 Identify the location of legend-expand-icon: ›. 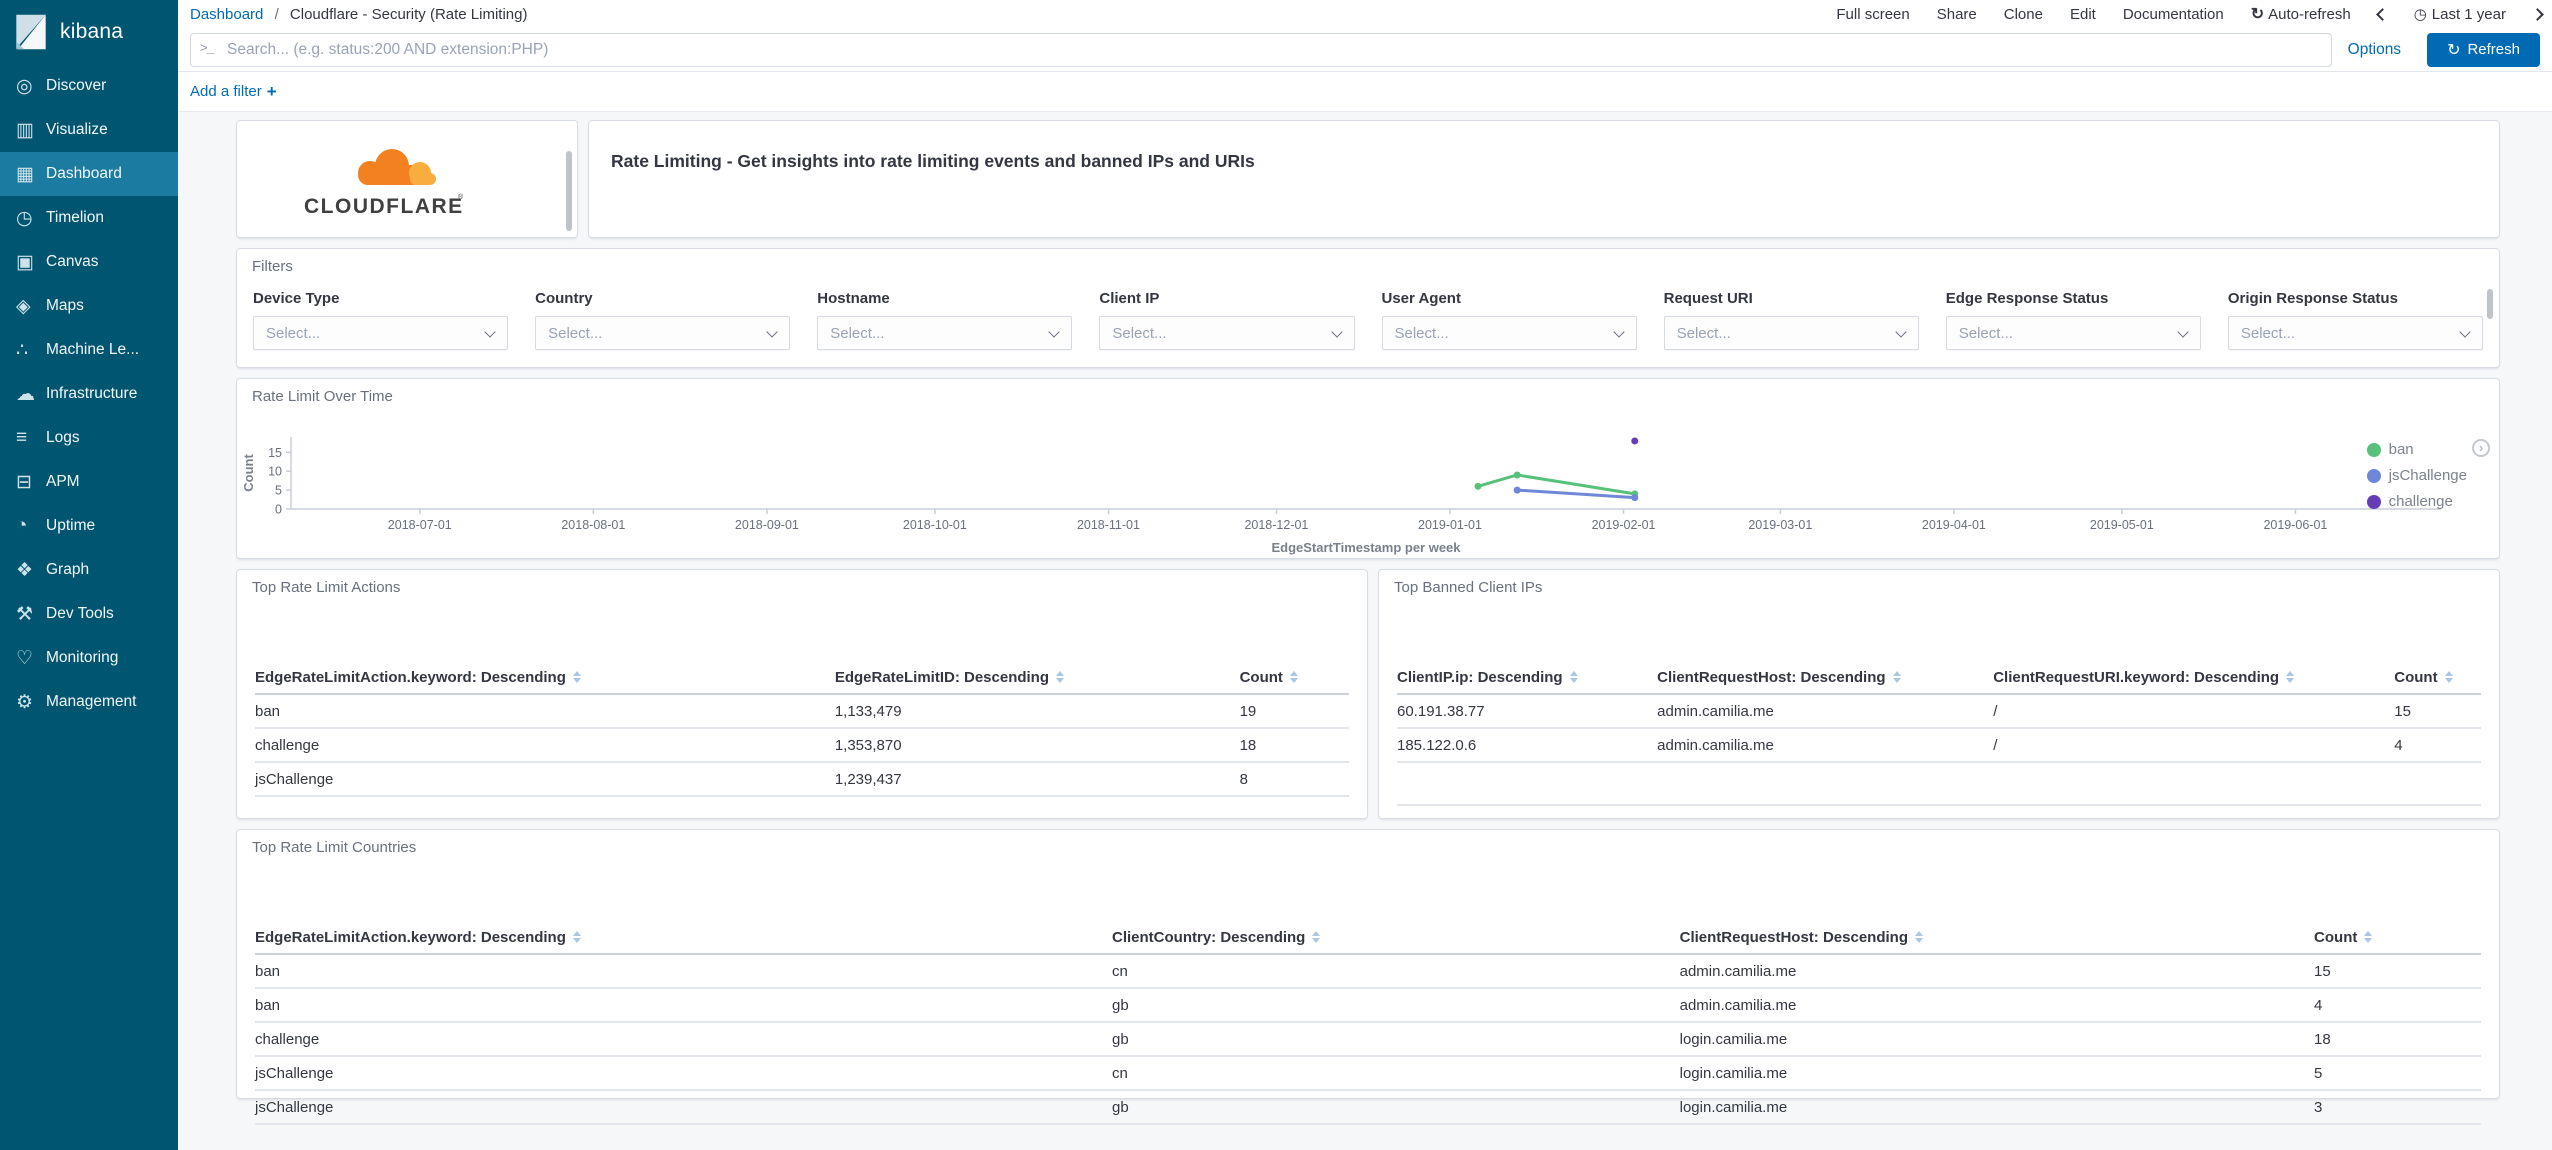
(2481, 448).